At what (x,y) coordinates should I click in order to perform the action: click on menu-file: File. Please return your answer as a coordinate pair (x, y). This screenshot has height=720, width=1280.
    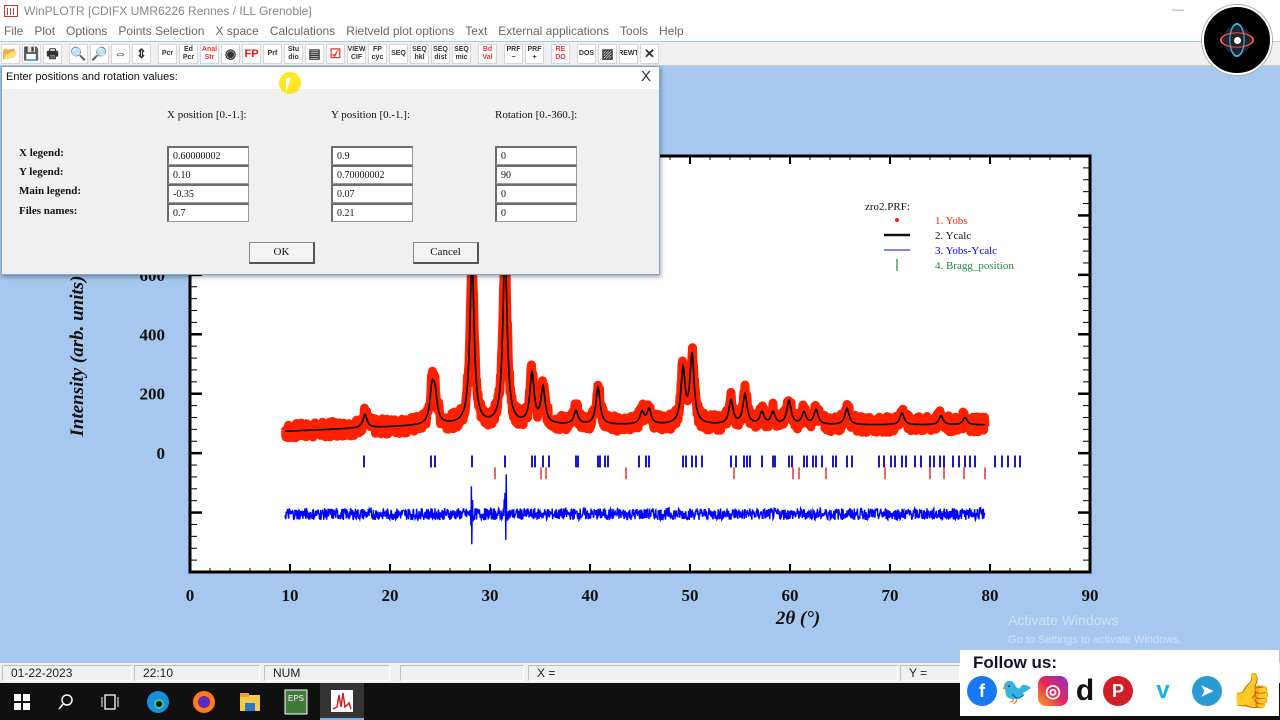
    Looking at the image, I should click on (13, 31).